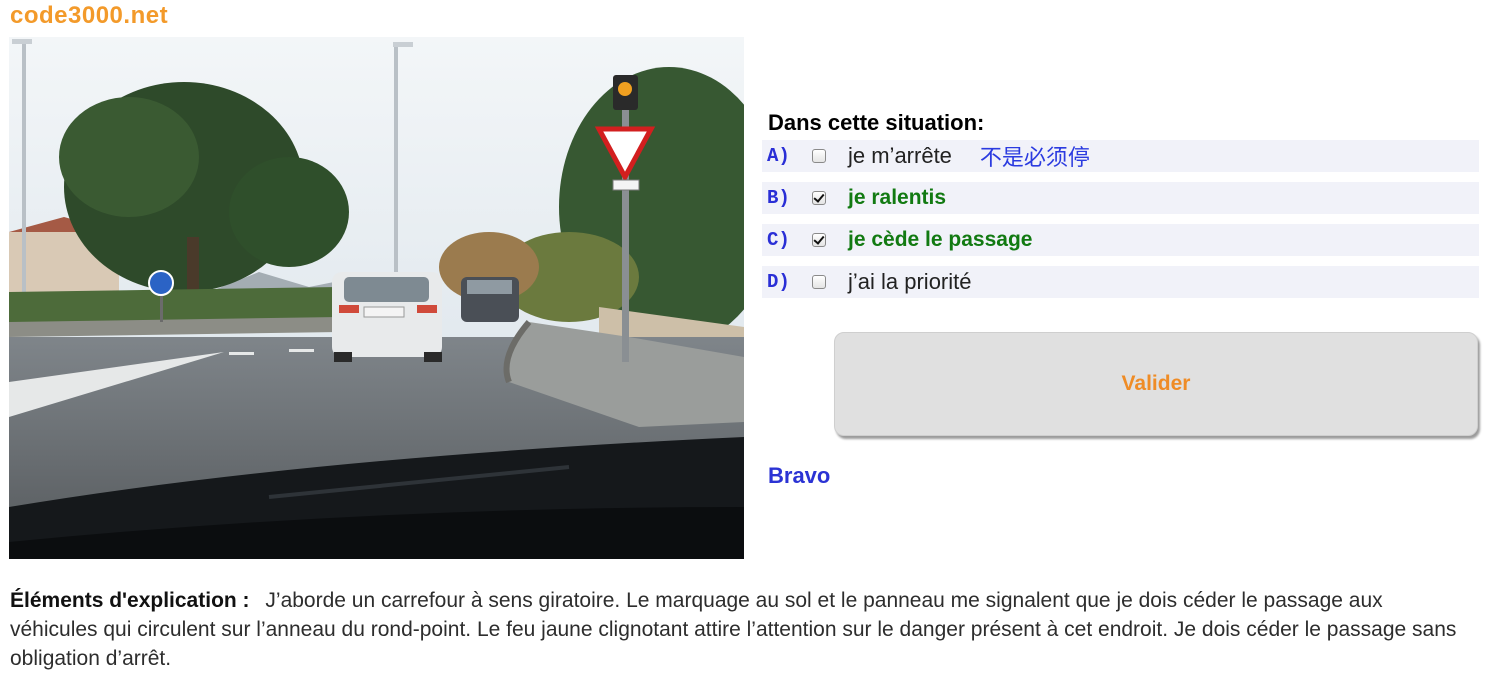  I want to click on explanation-heading: Éléments d'explication :, so click(130, 600).